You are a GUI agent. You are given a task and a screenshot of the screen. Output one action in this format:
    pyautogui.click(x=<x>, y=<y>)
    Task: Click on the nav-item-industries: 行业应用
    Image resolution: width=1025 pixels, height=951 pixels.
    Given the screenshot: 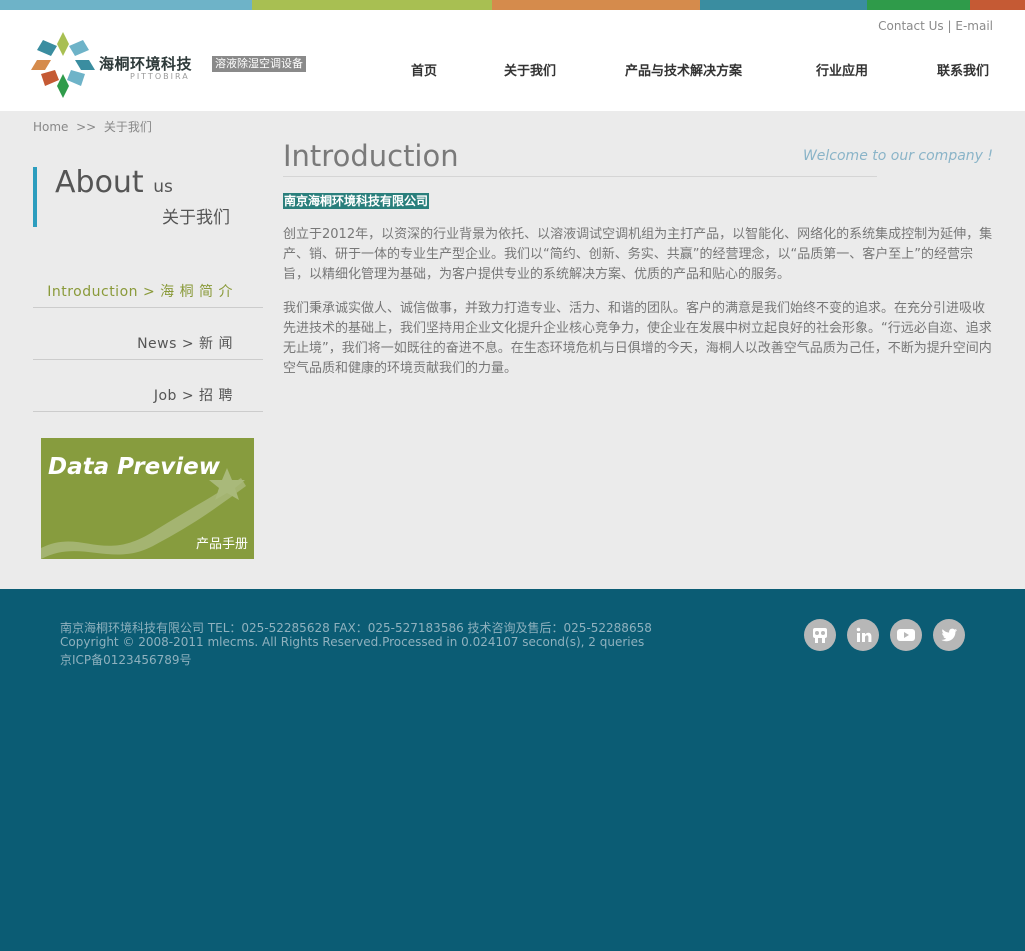 What is the action you would take?
    pyautogui.click(x=842, y=69)
    